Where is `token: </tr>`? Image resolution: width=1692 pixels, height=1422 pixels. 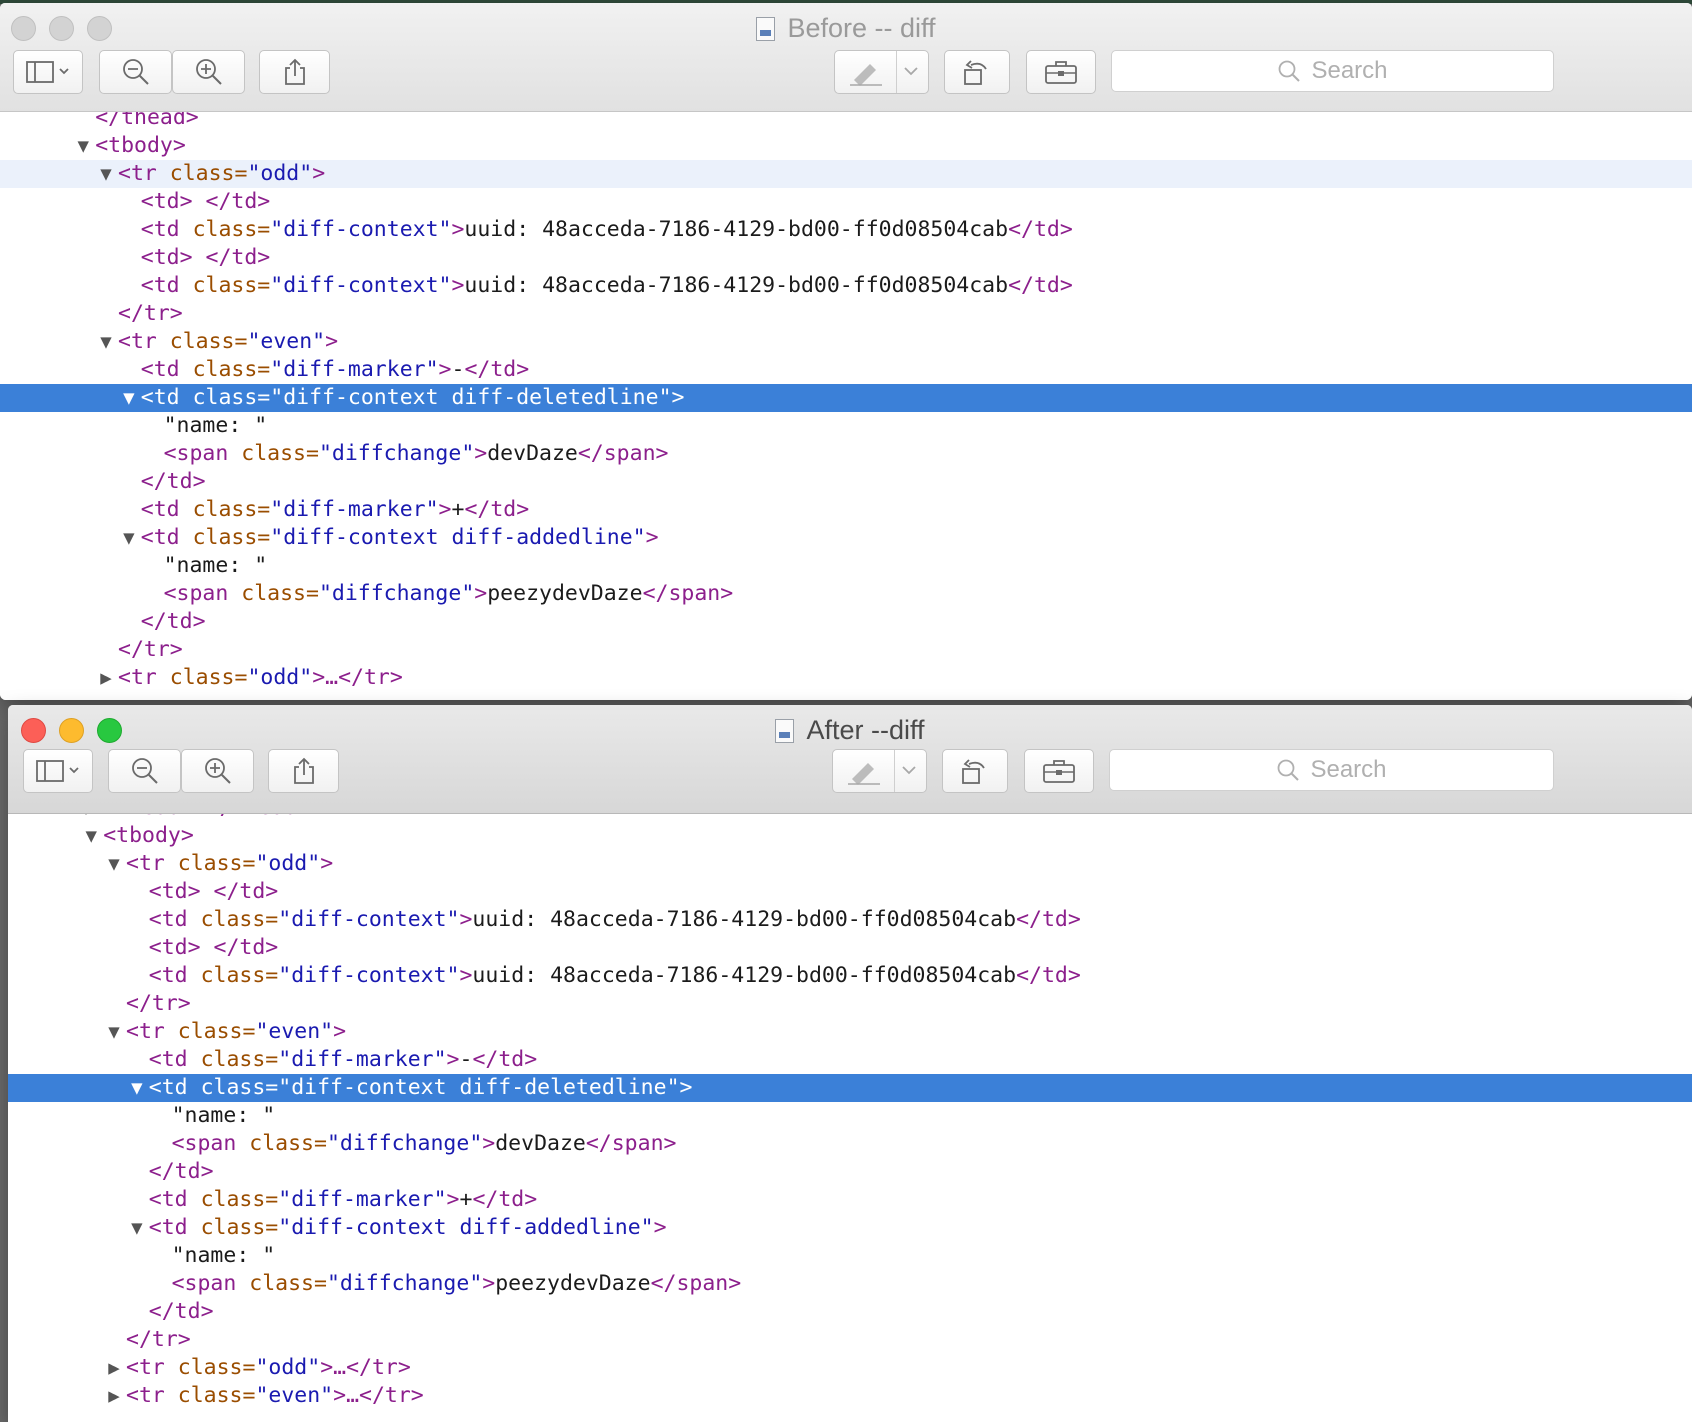
token: </tr> is located at coordinates (158, 1339).